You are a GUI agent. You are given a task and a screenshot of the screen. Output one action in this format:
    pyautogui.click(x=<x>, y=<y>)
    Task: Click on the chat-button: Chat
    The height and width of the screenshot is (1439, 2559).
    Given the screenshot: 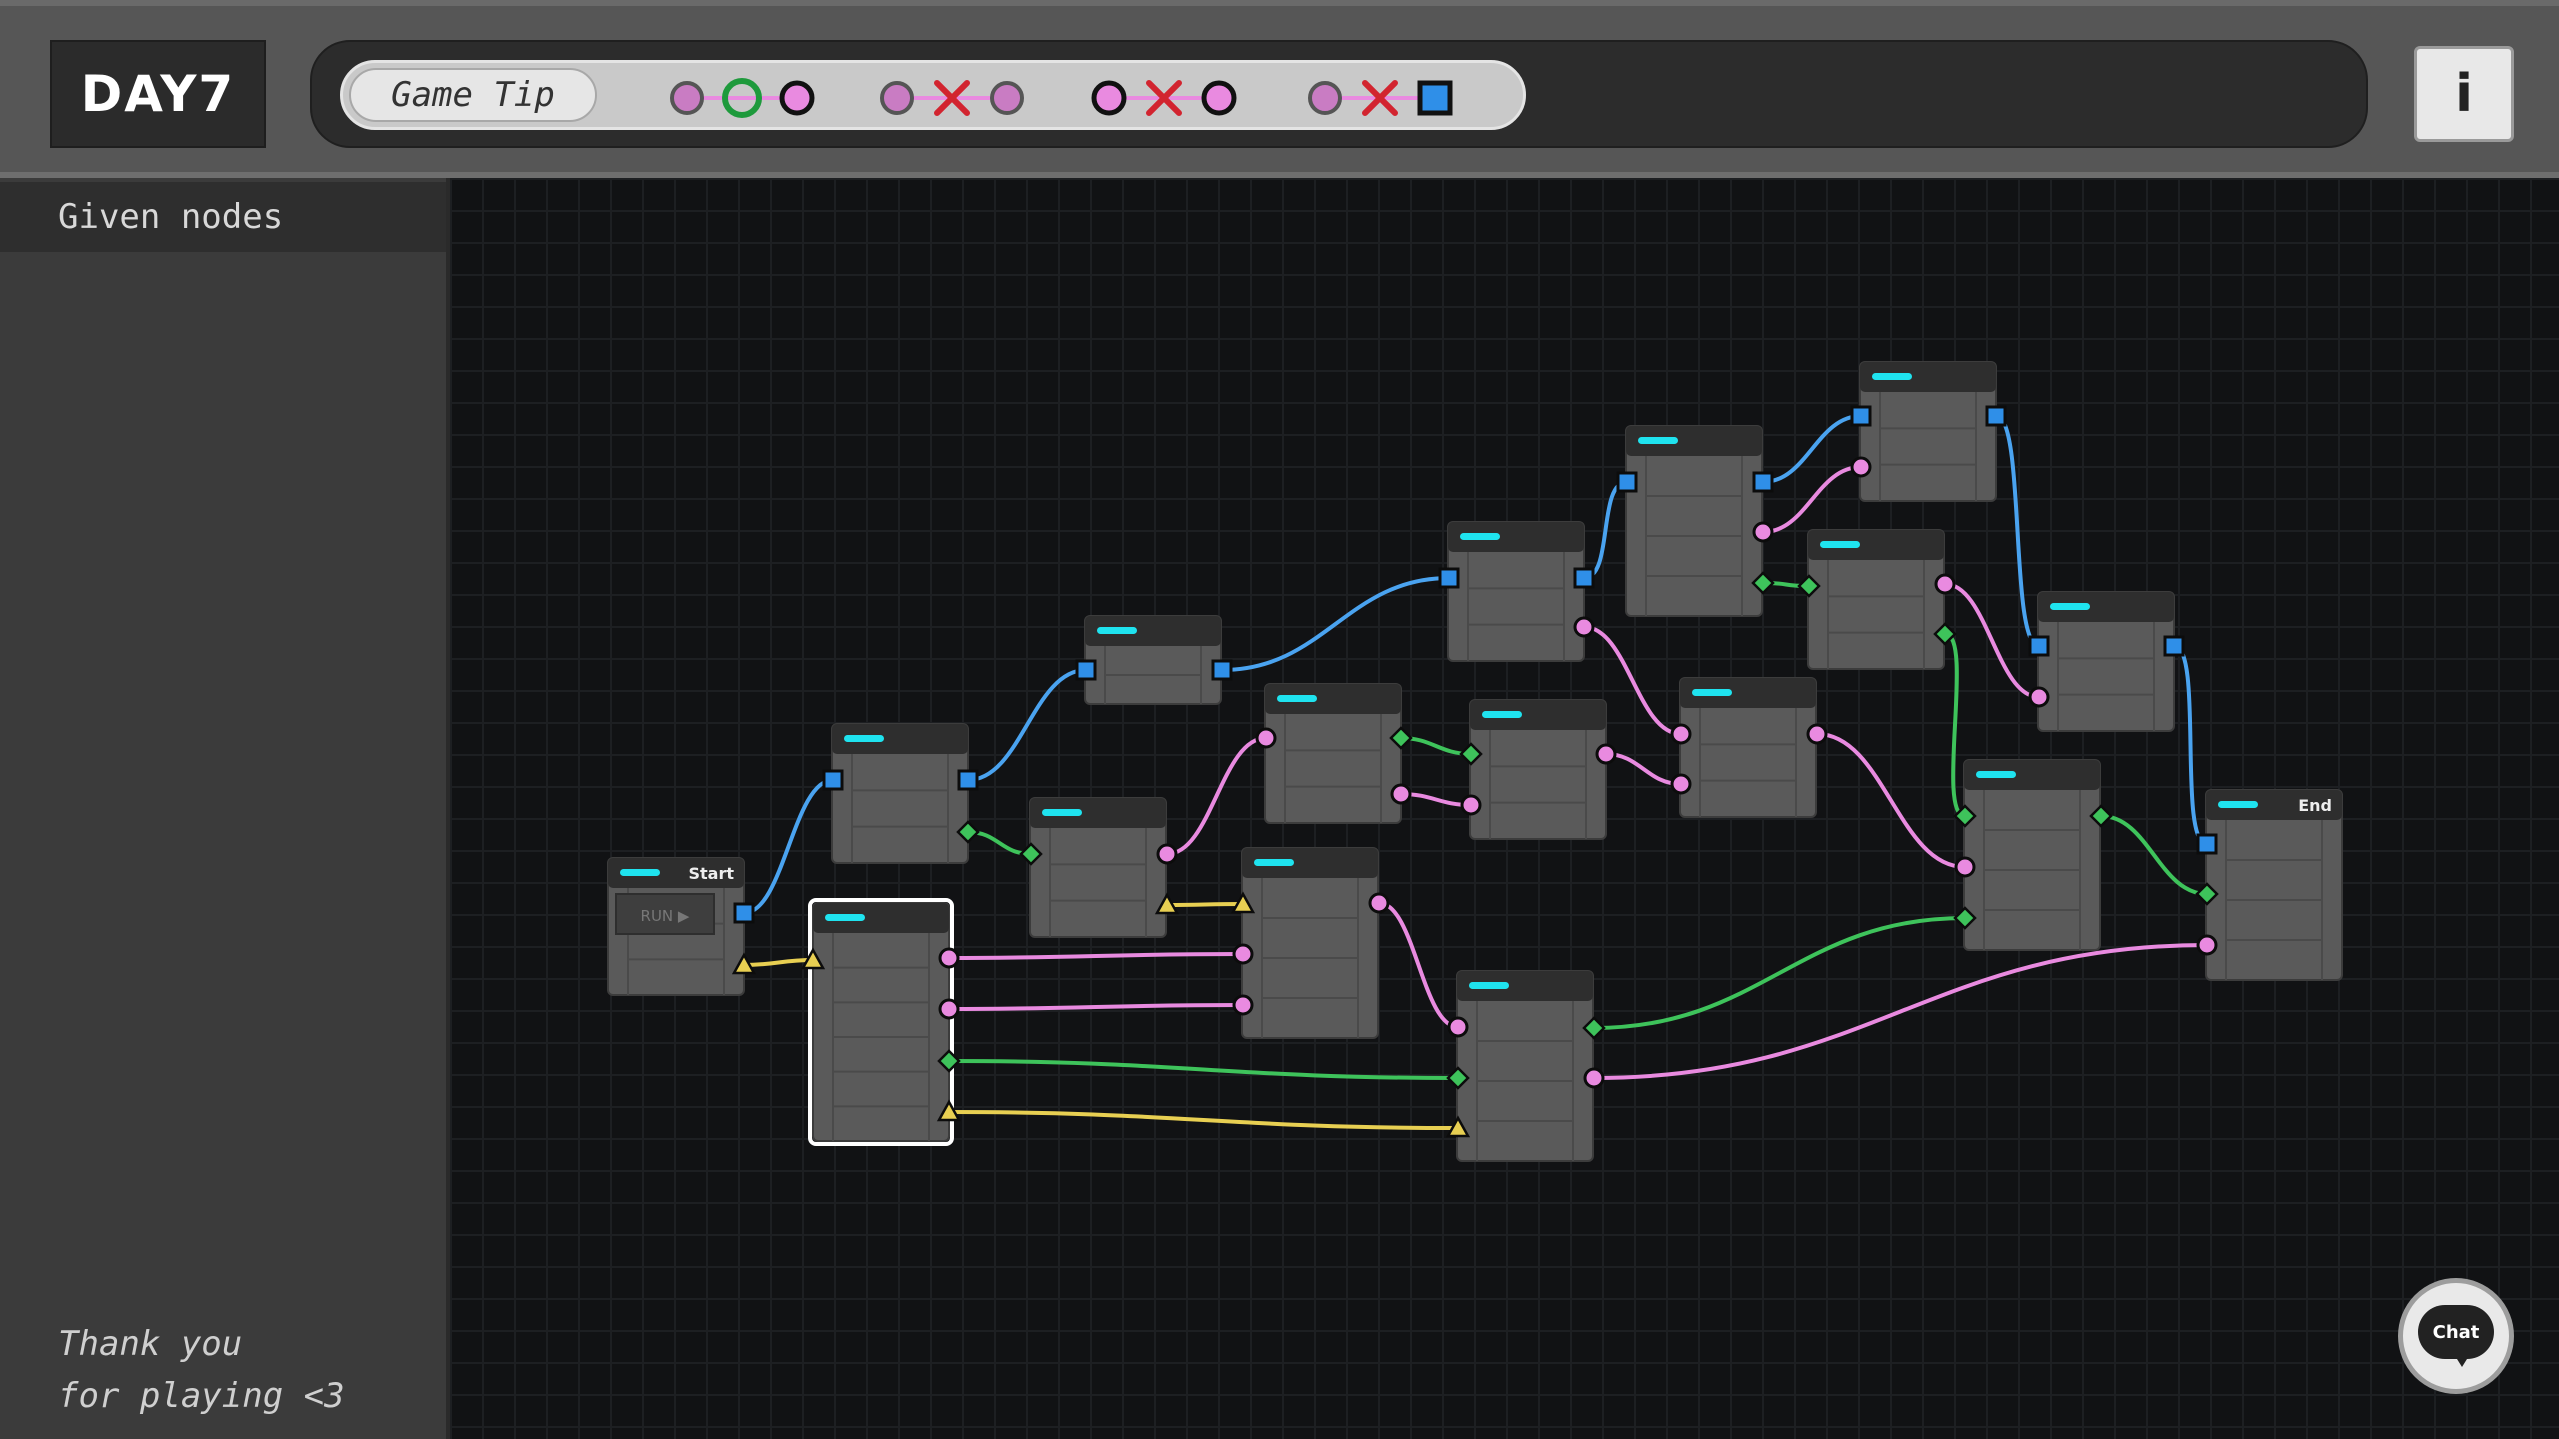 What is the action you would take?
    pyautogui.click(x=2456, y=1336)
    